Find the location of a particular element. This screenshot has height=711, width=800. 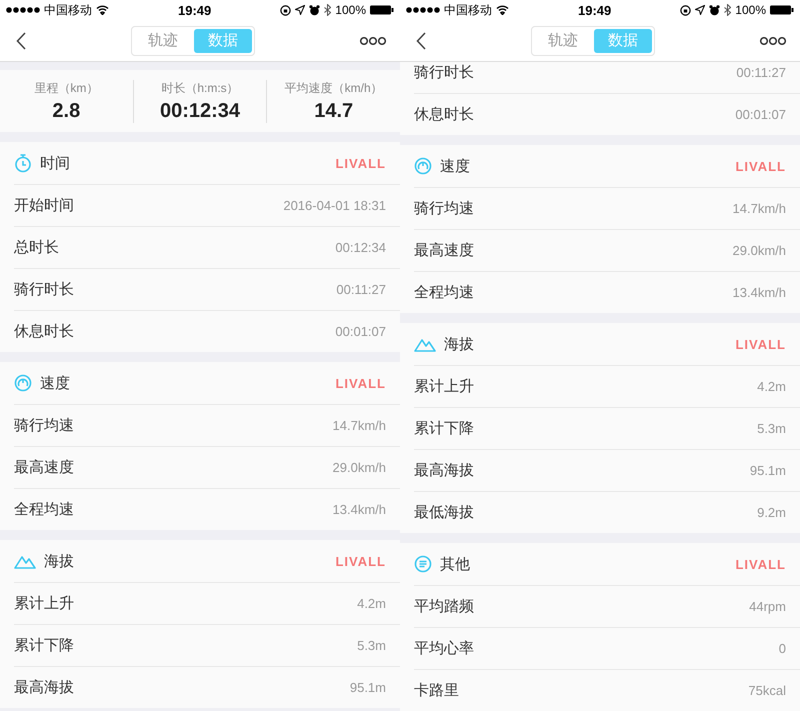

stat-label: 平均速度（km/h） is located at coordinates (333, 88).